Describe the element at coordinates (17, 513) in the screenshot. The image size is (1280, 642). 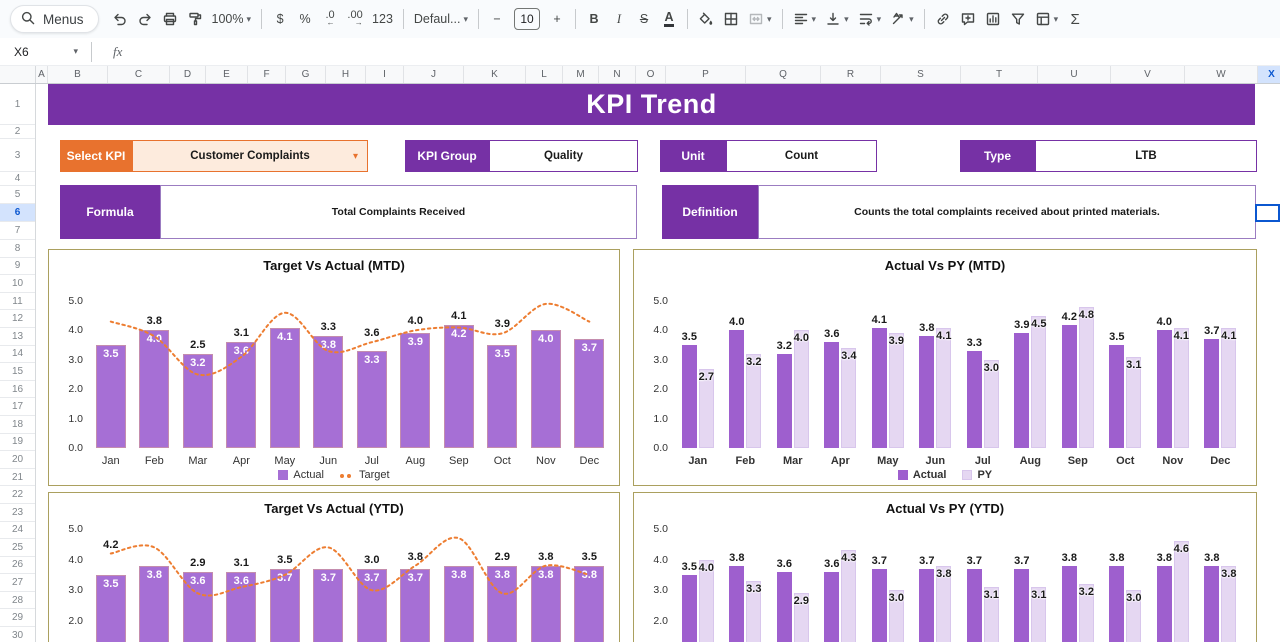
I see `row-header-23: 23` at that location.